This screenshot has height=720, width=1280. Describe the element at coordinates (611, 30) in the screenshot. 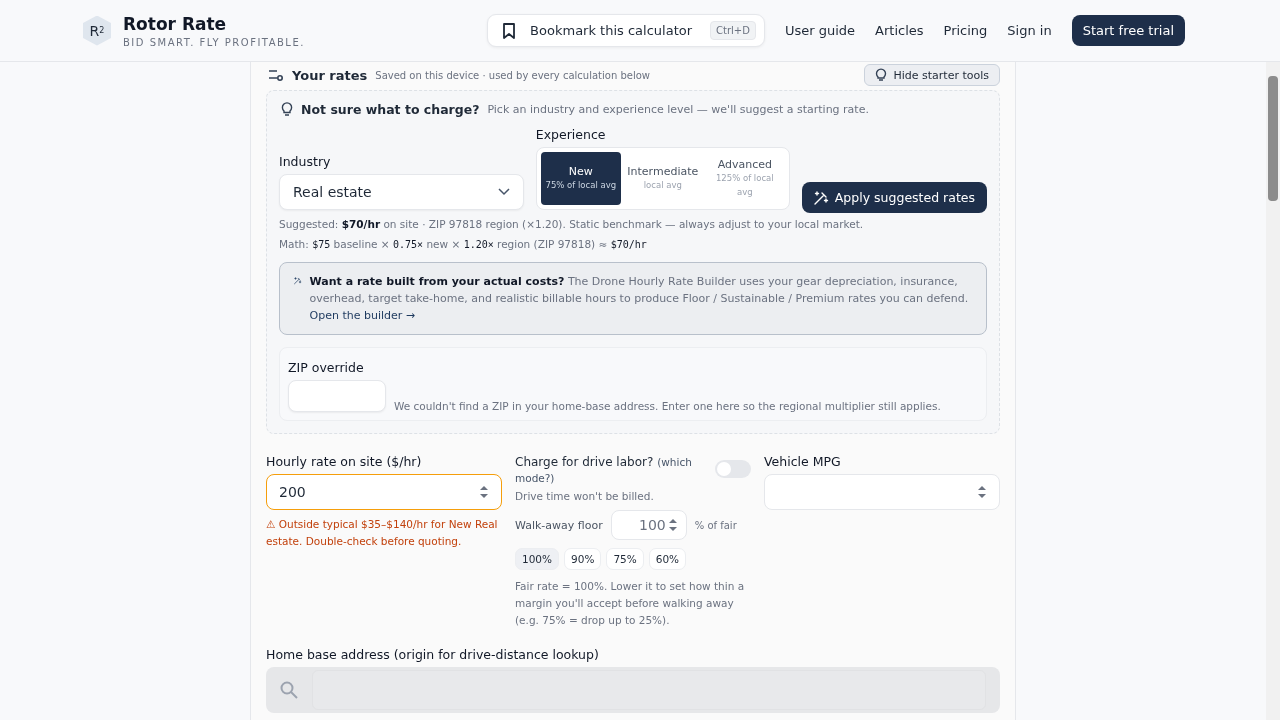

I see `bookmark-label: Bookmark this calculator` at that location.